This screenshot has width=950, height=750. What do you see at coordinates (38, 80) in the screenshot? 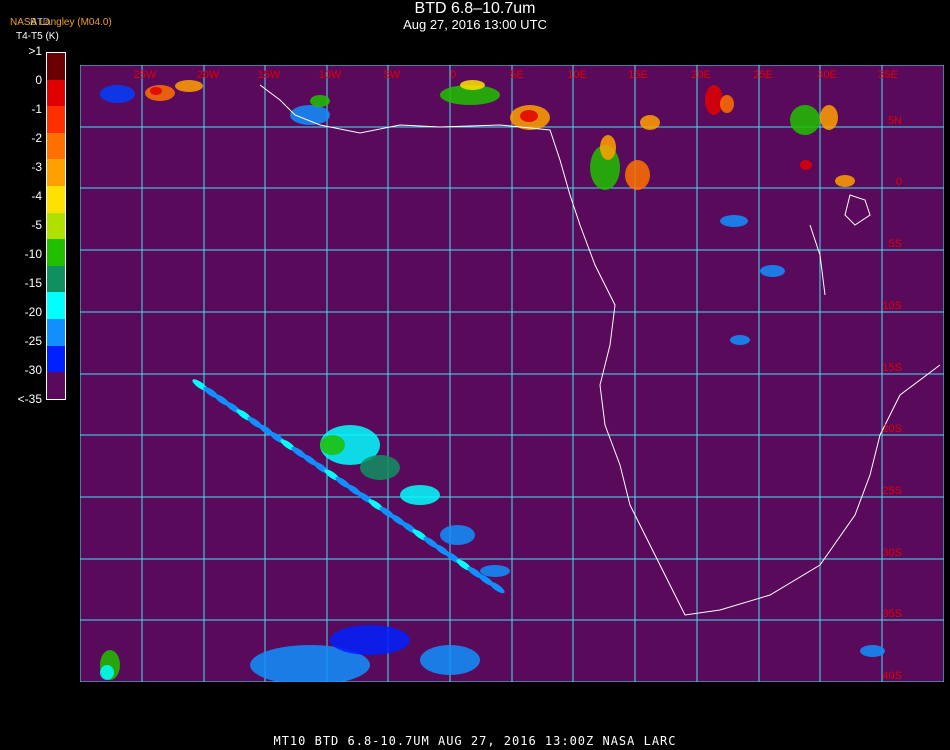
I see `legend-tick-label: 0` at bounding box center [38, 80].